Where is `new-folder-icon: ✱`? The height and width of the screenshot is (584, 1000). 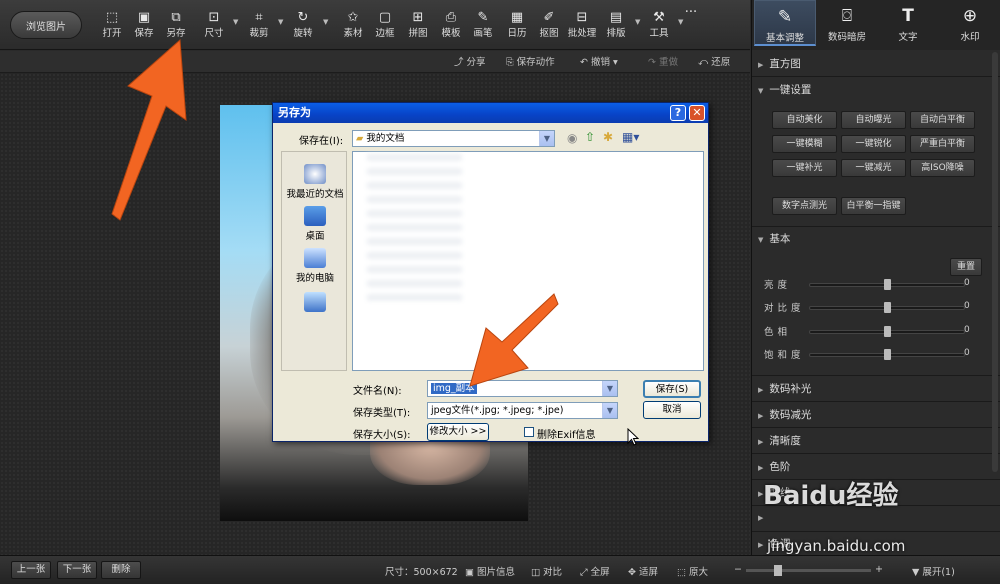
new-folder-icon: ✱ is located at coordinates (608, 137).